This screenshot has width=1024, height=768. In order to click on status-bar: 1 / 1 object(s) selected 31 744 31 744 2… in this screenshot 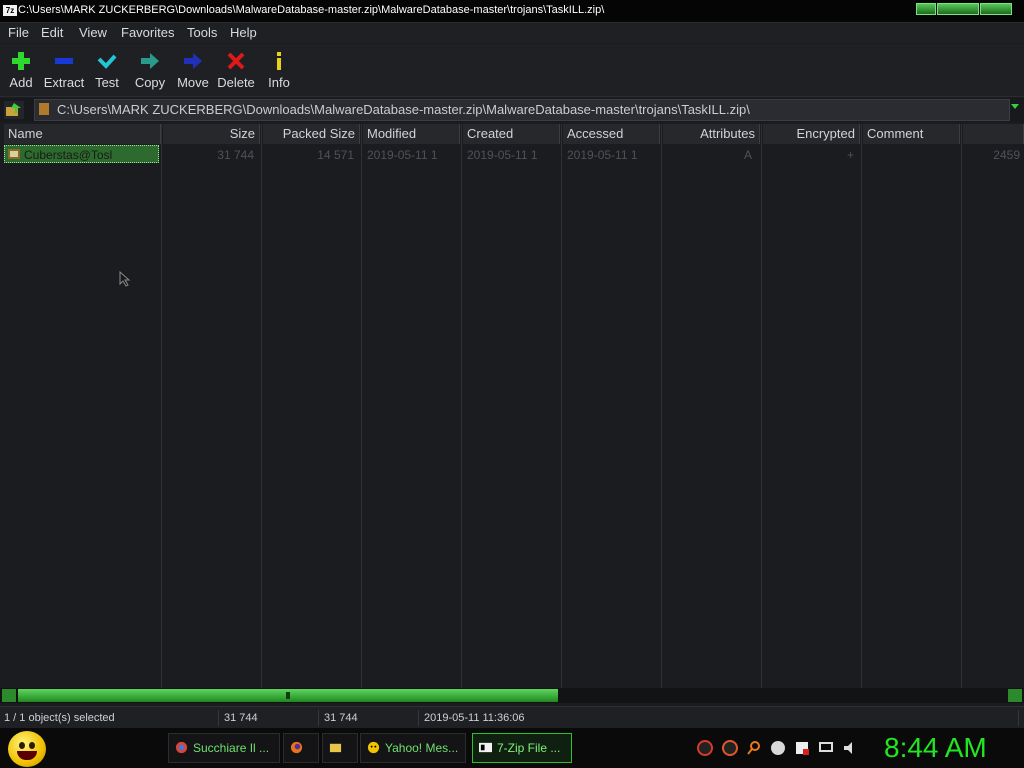, I will do `click(512, 717)`.